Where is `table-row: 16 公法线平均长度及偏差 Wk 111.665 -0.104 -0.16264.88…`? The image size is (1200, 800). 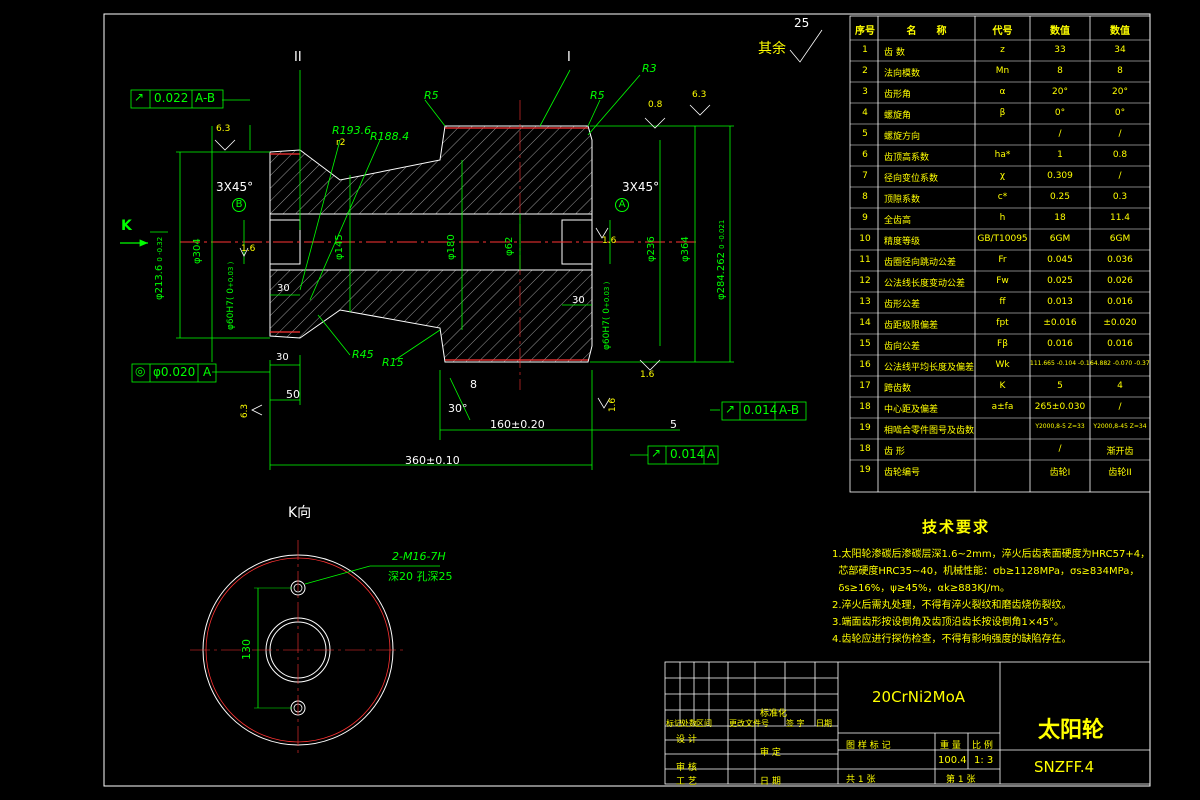
table-row: 16 公法线平均长度及偏差 Wk 111.665 -0.104 -0.16264.88… is located at coordinates (1000, 365).